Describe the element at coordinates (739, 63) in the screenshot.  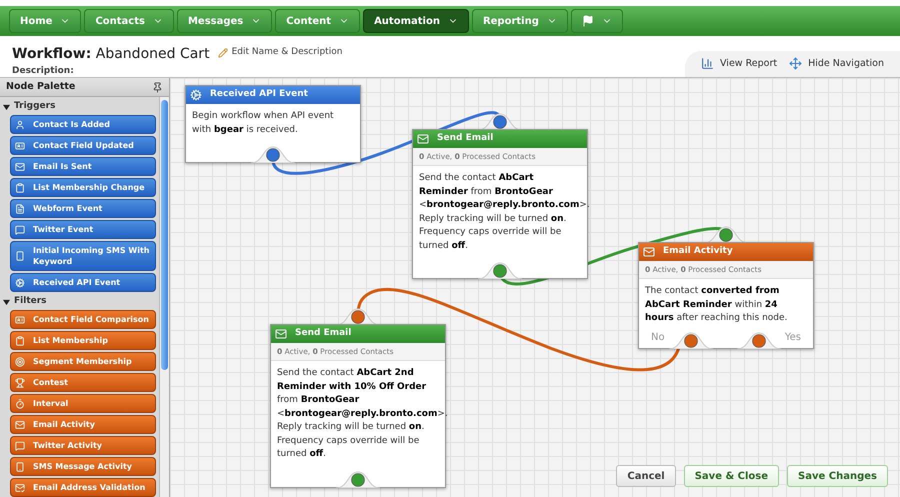
I see `header-link: View Report` at that location.